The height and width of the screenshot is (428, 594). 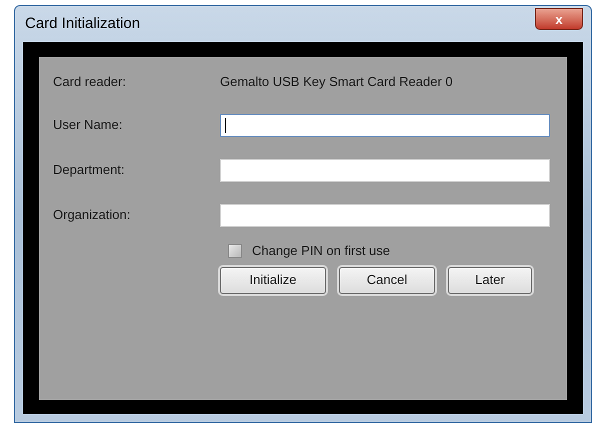 What do you see at coordinates (235, 251) in the screenshot?
I see `checkbox` at bounding box center [235, 251].